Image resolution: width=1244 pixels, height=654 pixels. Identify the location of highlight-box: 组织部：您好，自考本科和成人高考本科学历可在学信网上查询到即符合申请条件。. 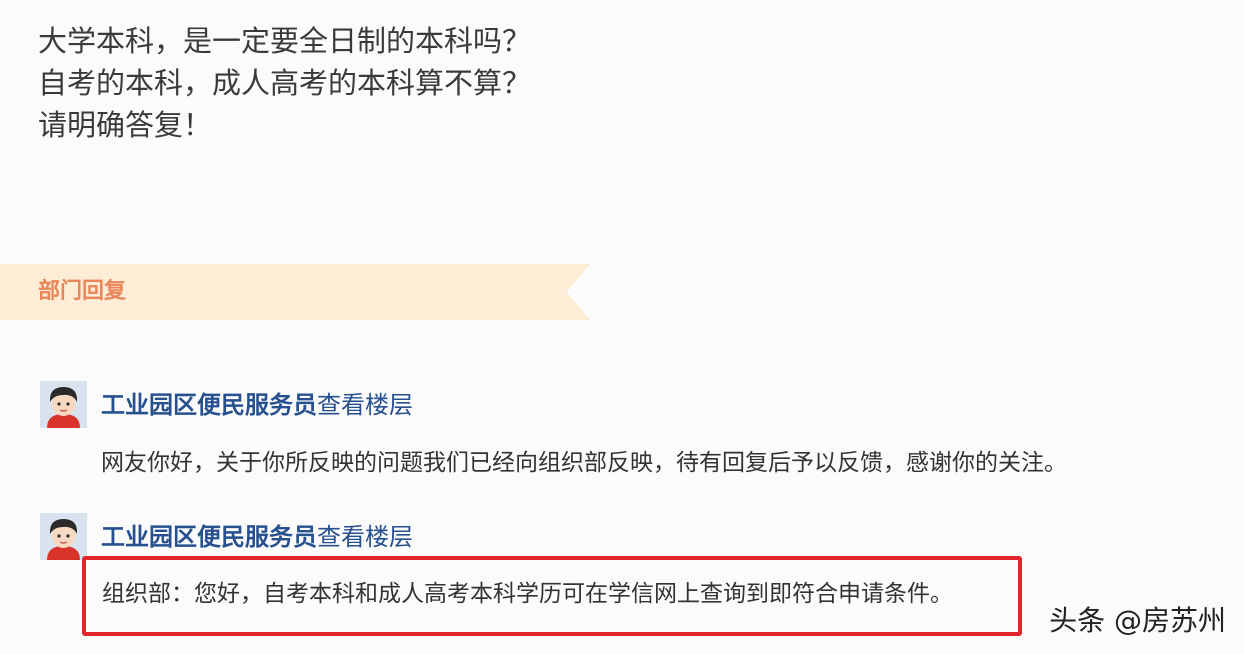
(552, 596).